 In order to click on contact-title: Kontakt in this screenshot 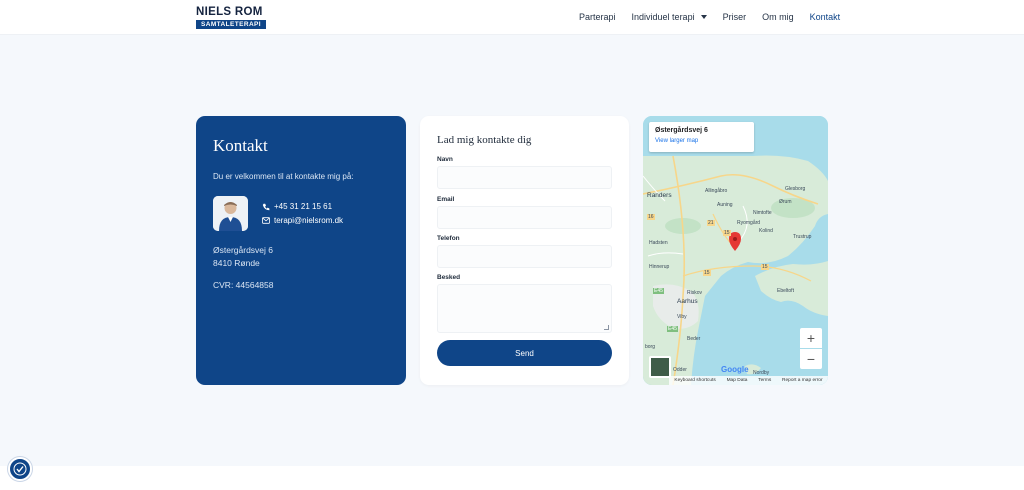, I will do `click(240, 145)`.